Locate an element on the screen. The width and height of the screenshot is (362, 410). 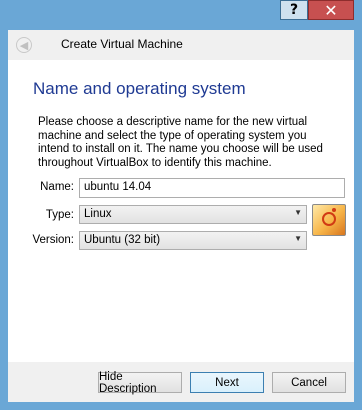
close-button: ✕ is located at coordinates (331, 10).